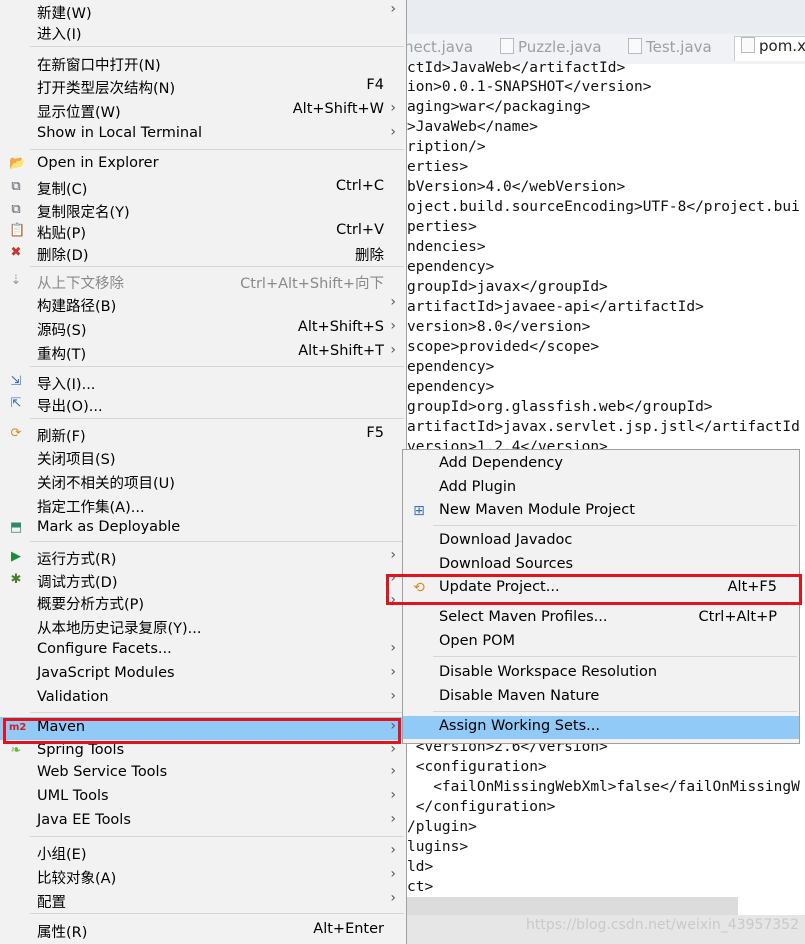  What do you see at coordinates (560, 47) in the screenshot?
I see `tab-label: Puzzle.java` at bounding box center [560, 47].